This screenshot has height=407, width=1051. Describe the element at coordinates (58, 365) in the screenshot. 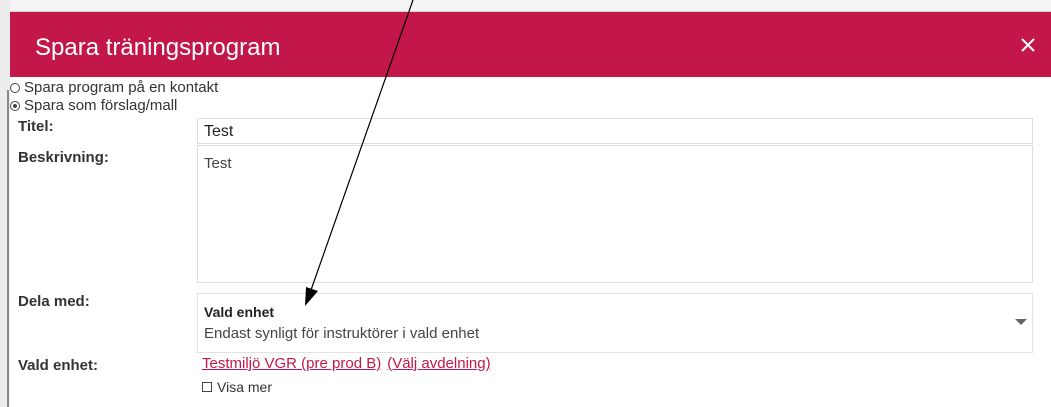

I see `unit-label: Vald enhet:` at that location.